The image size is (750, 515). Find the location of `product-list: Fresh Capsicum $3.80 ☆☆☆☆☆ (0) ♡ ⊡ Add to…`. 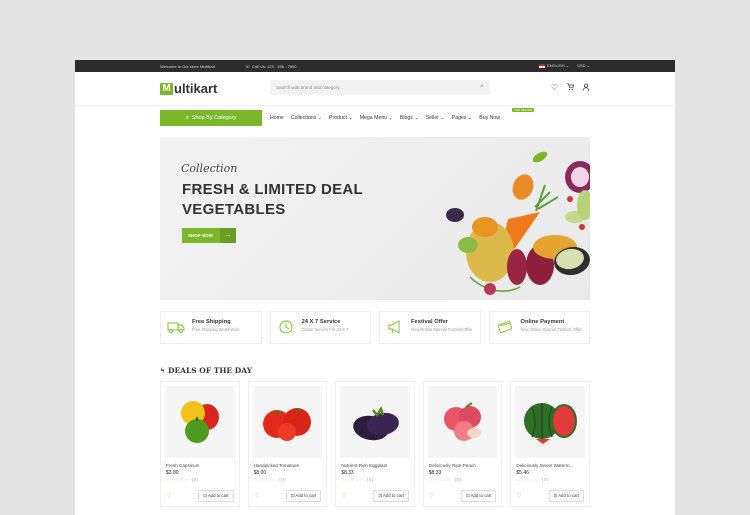

product-list: Fresh Capsicum $3.80 ☆☆☆☆☆ (0) ♡ ⊡ Add to… is located at coordinates (375, 444).